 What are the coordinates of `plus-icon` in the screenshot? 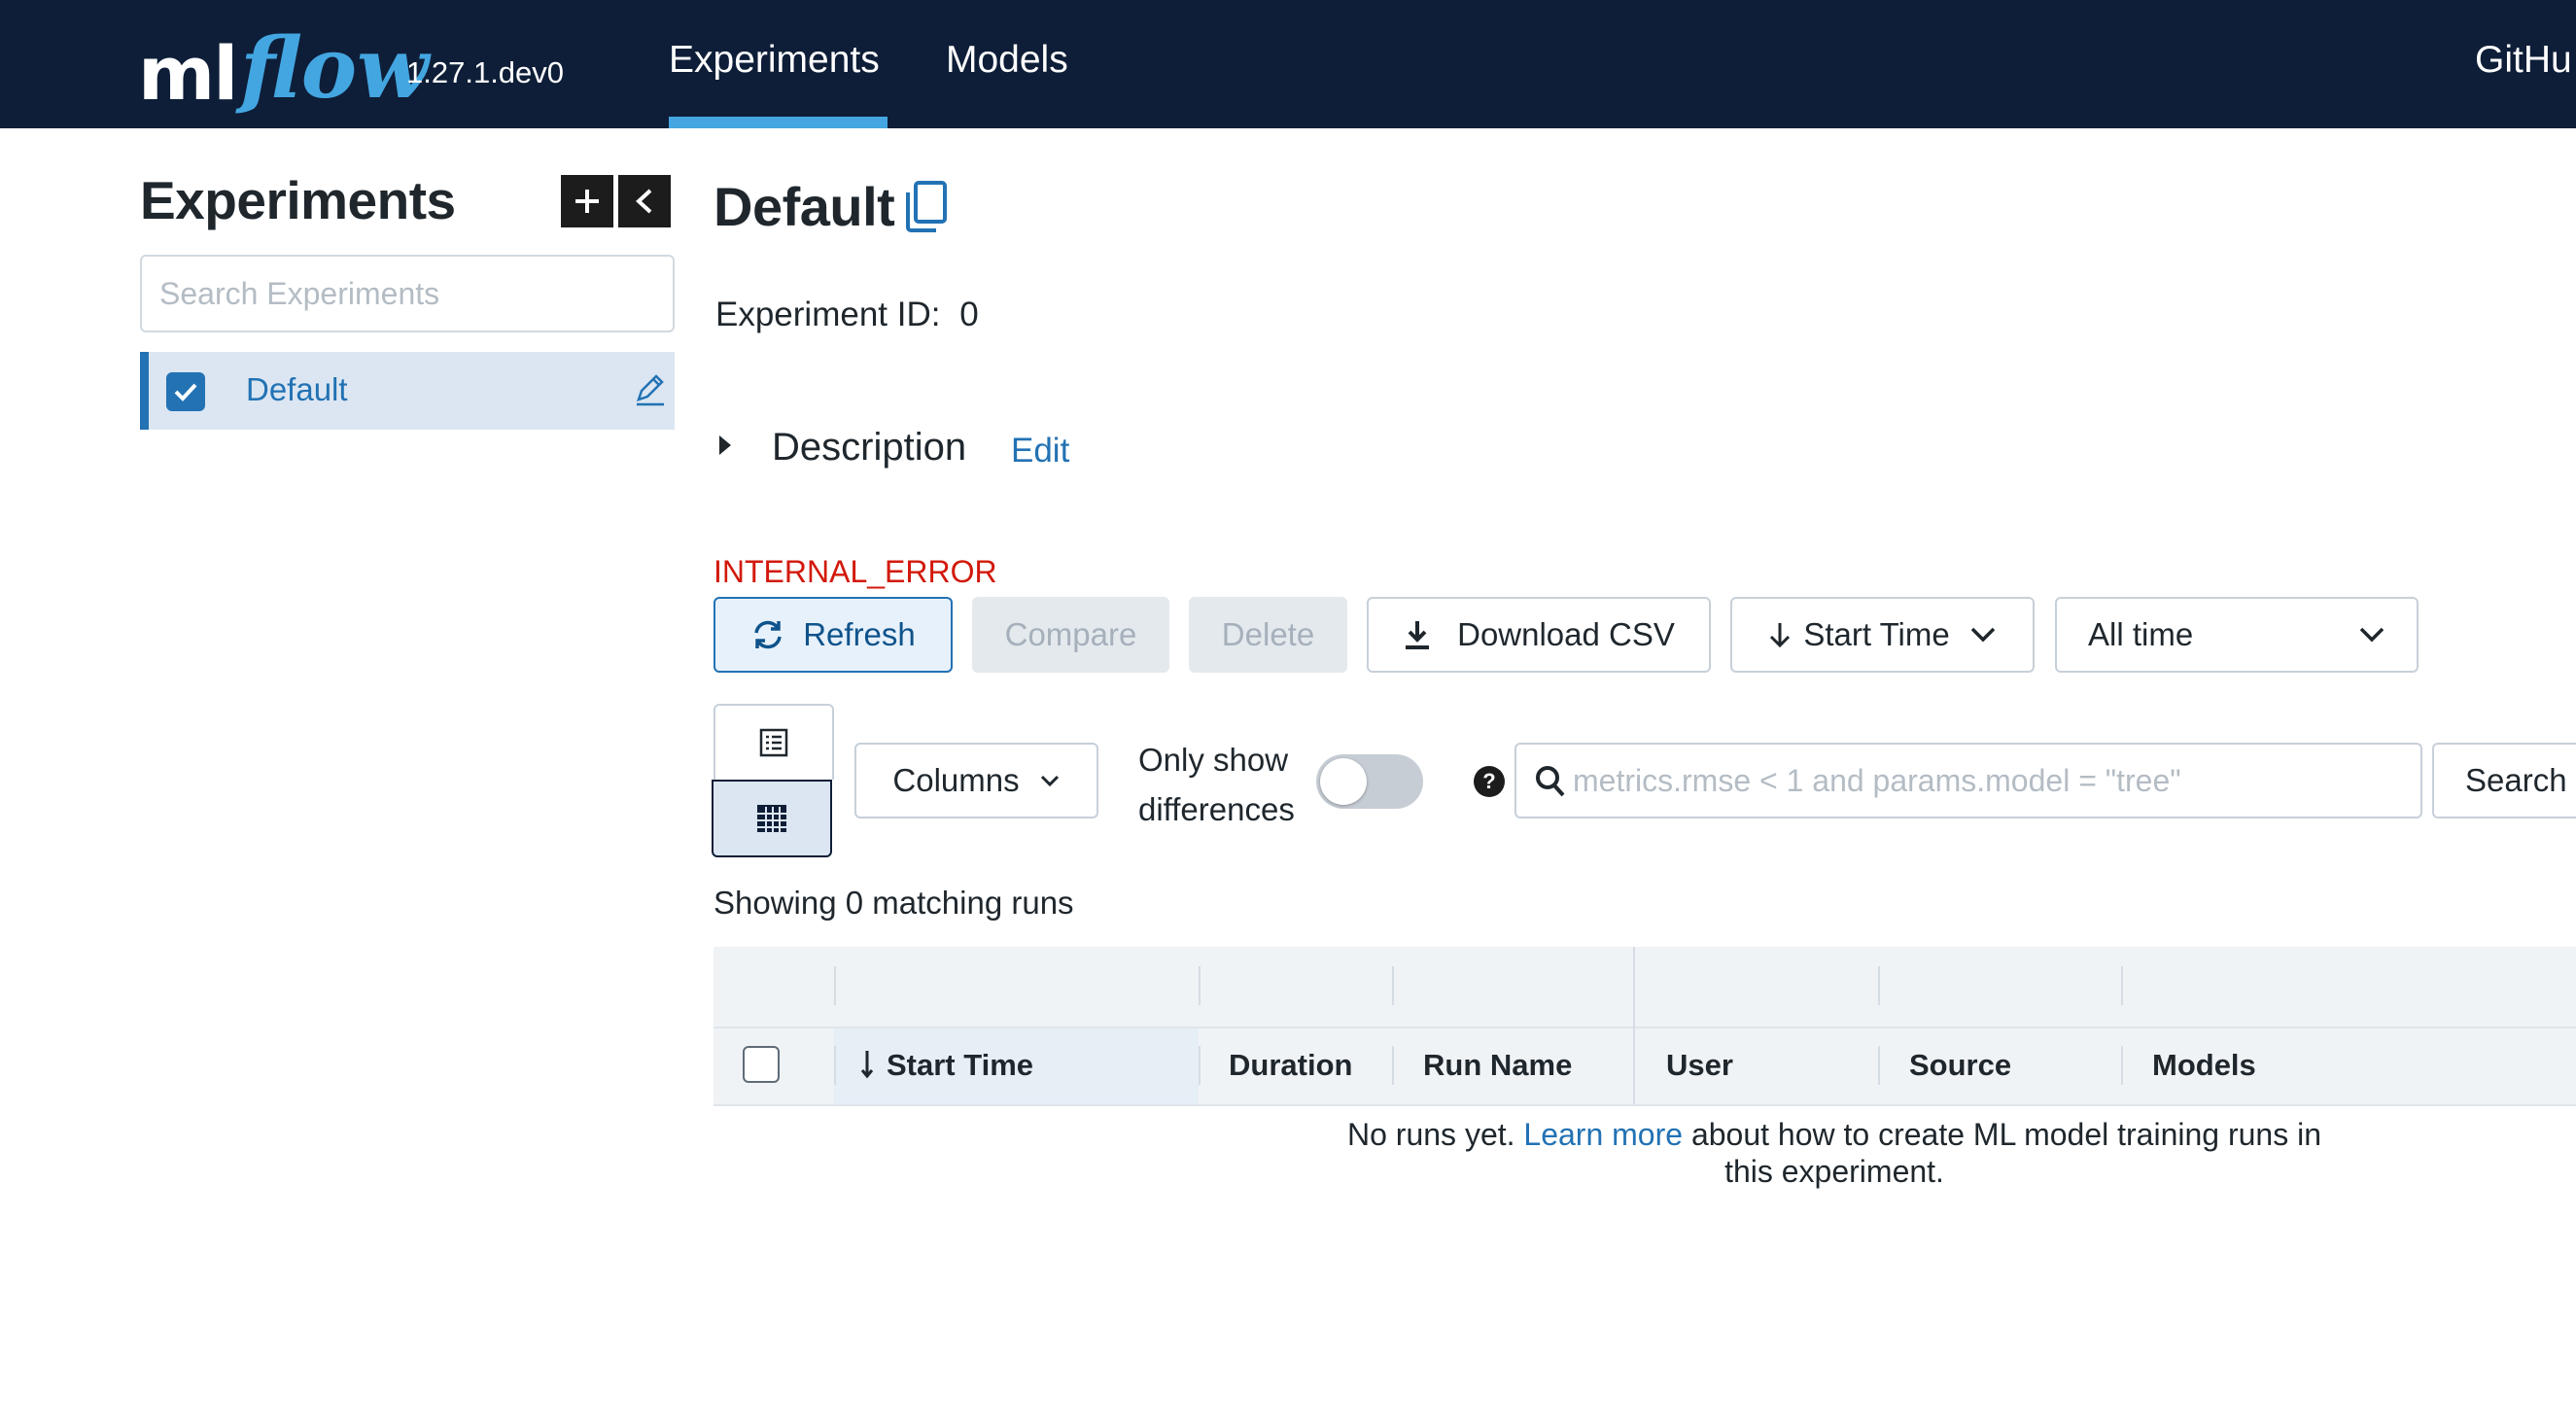 It's located at (587, 201).